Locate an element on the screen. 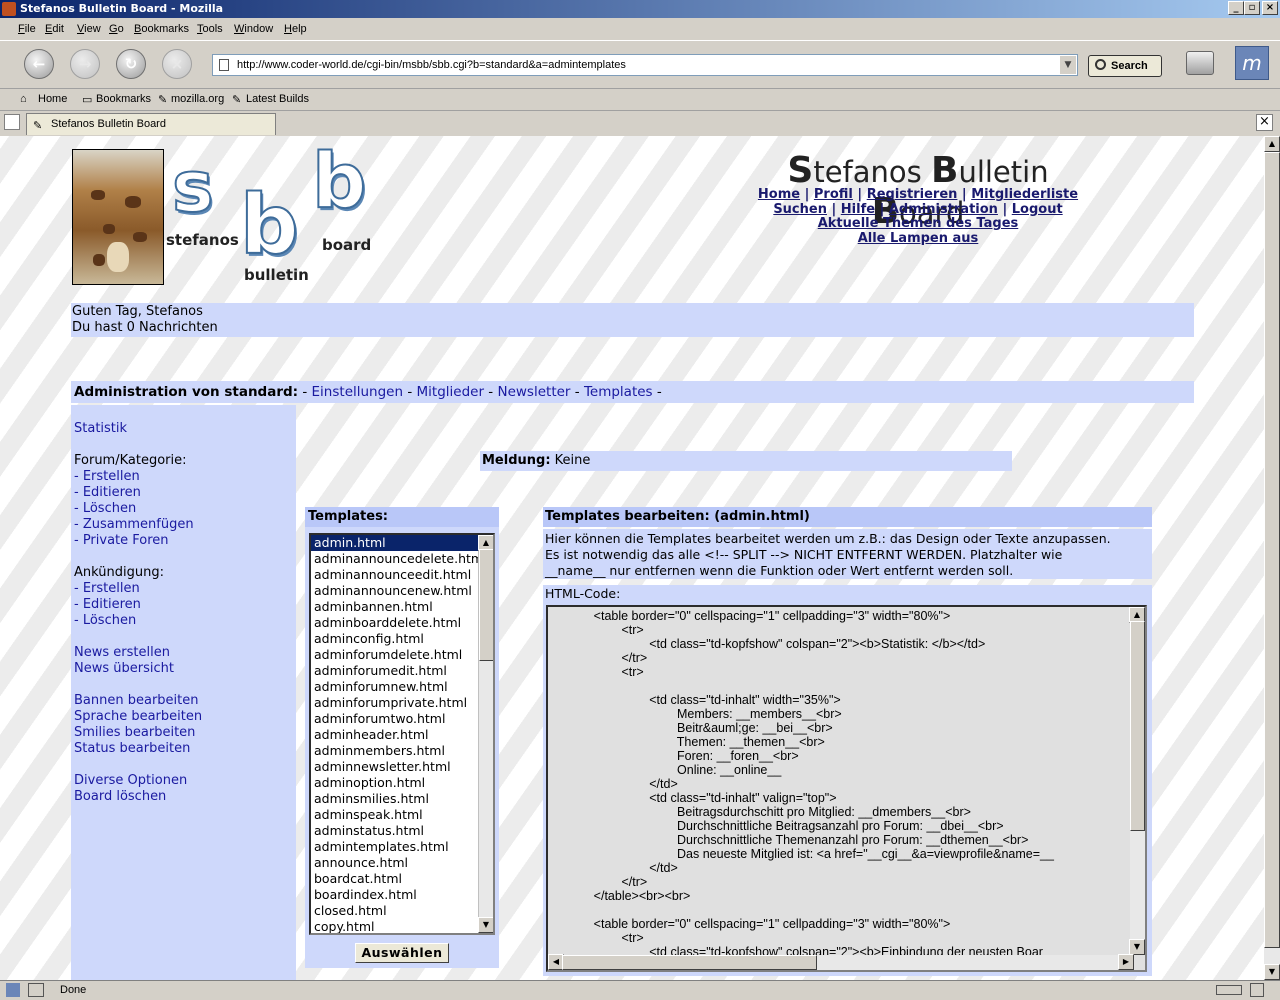  back-button: ← is located at coordinates (39, 64).